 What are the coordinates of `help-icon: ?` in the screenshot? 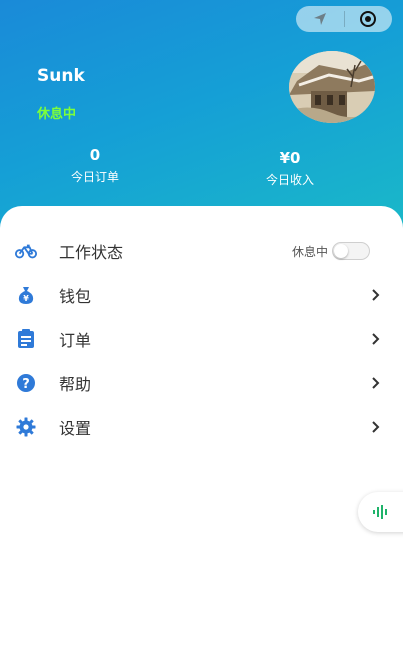 It's located at (26, 383).